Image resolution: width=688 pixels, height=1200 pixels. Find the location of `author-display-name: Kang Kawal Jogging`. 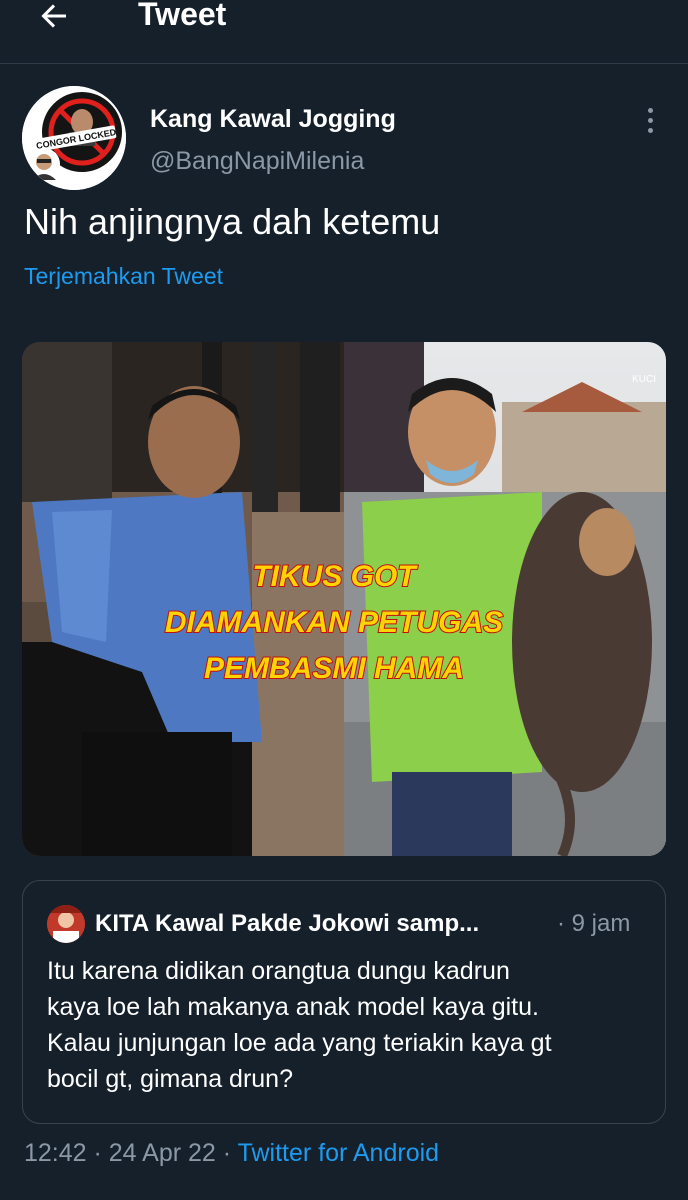

author-display-name: Kang Kawal Jogging is located at coordinates (273, 119).